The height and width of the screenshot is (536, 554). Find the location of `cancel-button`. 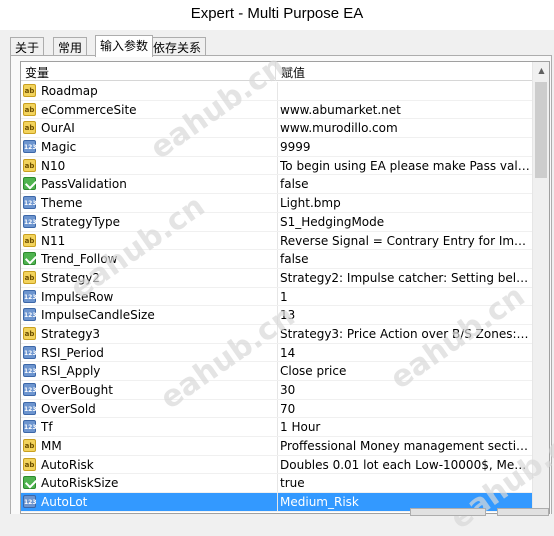

cancel-button is located at coordinates (523, 512).